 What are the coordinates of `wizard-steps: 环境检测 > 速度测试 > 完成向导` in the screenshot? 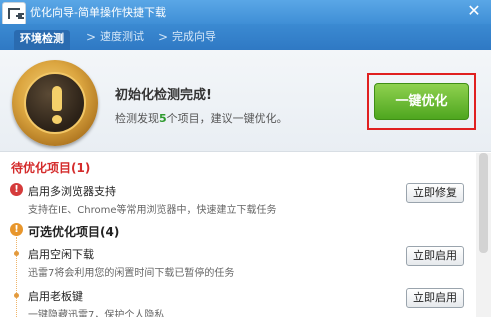 It's located at (245, 37).